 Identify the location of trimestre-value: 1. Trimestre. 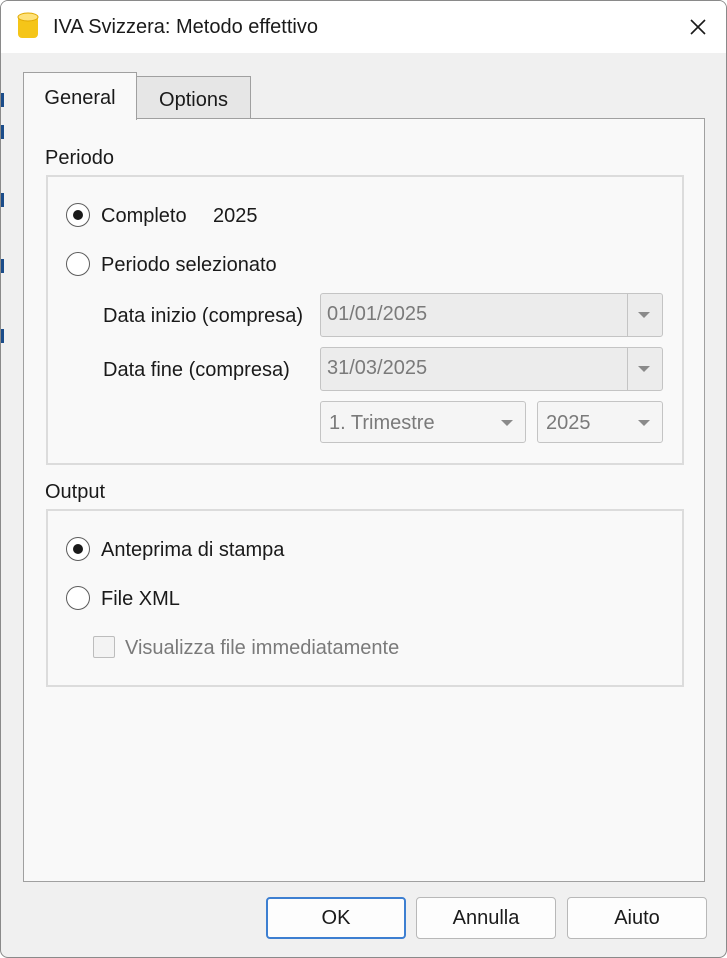
(382, 423).